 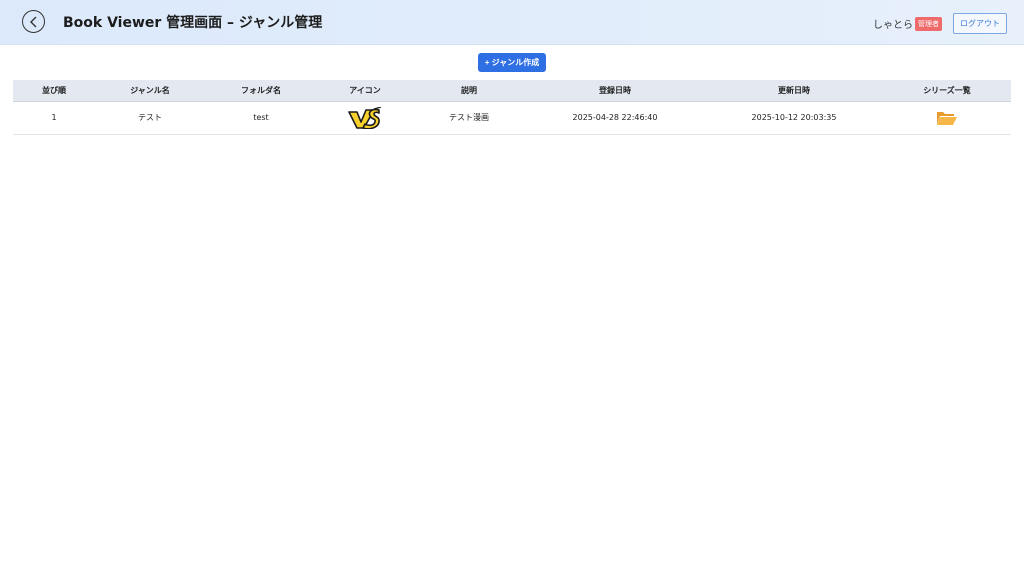 What do you see at coordinates (469, 118) in the screenshot?
I see `cell-description: テスト漫画` at bounding box center [469, 118].